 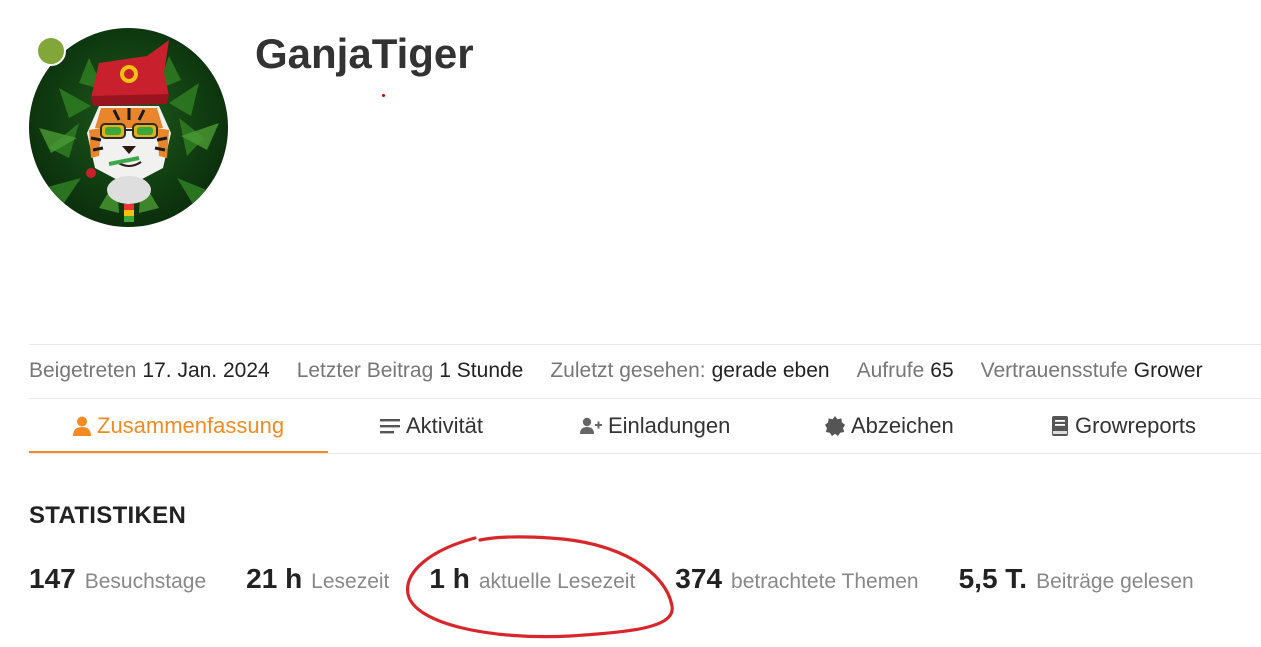 I want to click on tab-activity-label: Aktivität, so click(x=445, y=425).